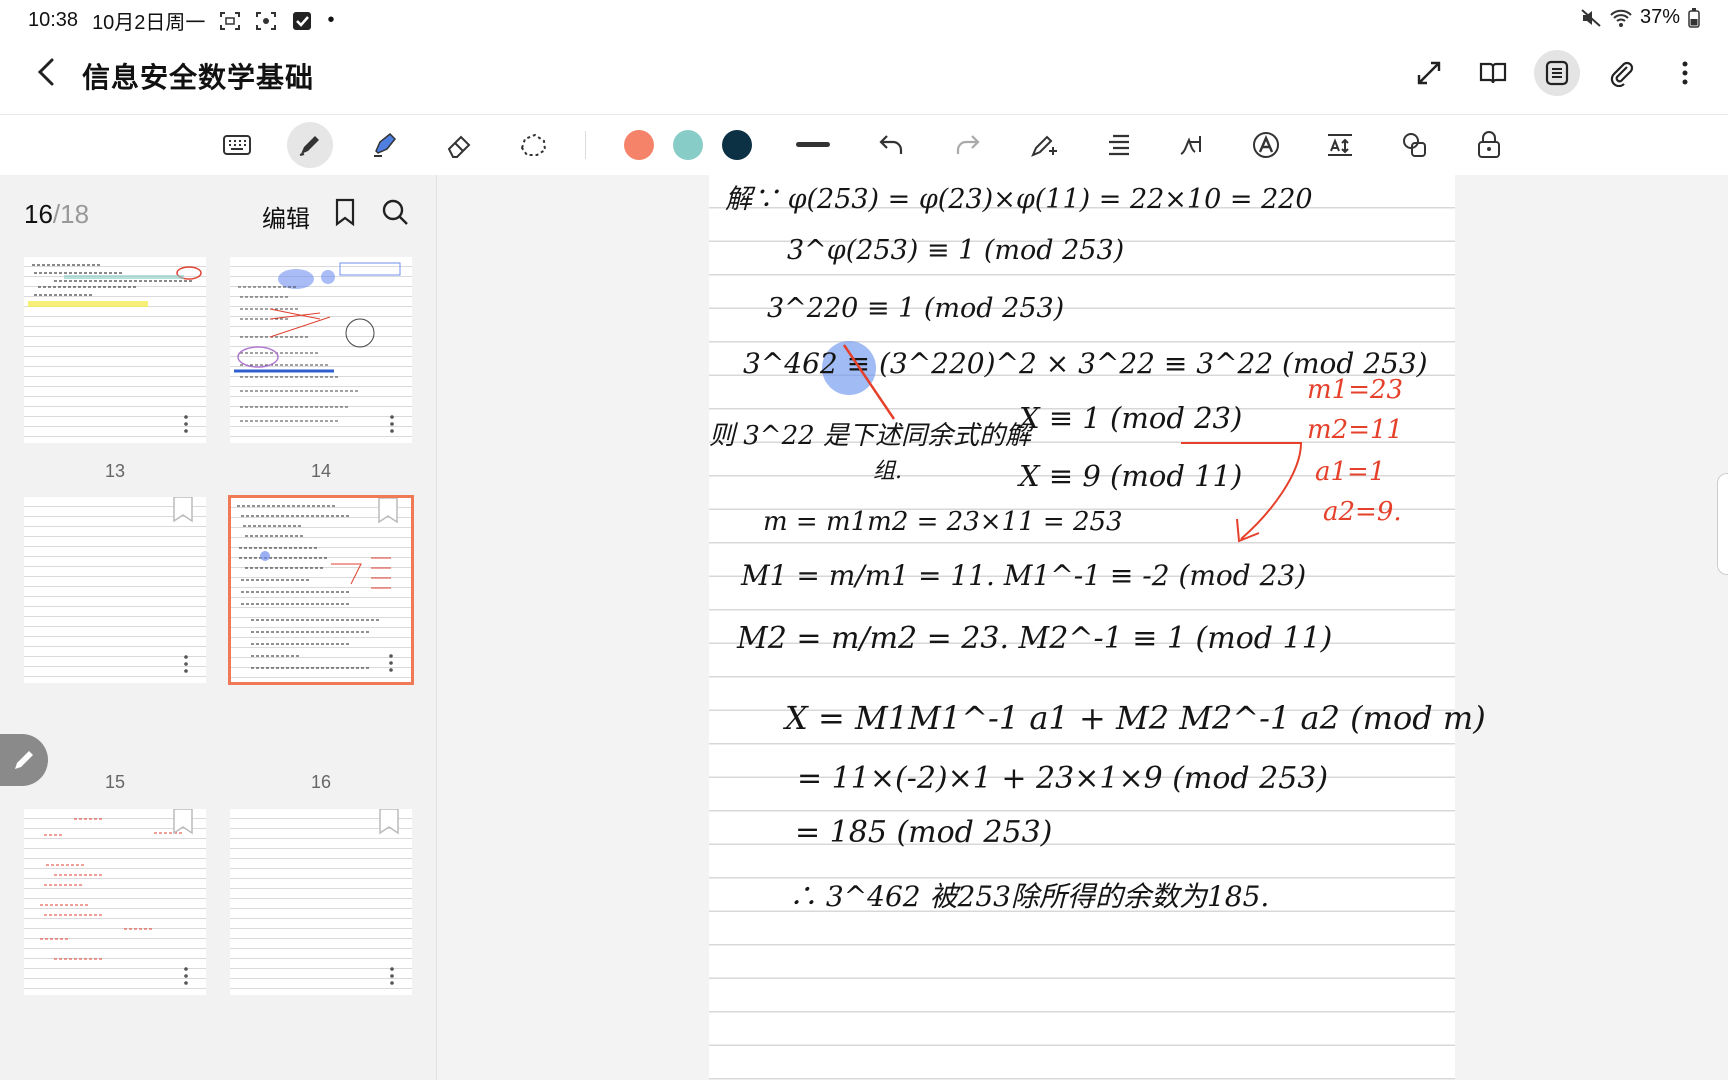 This screenshot has height=1080, width=1728. Describe the element at coordinates (887, 471) in the screenshot. I see `note-line: 组.` at that location.